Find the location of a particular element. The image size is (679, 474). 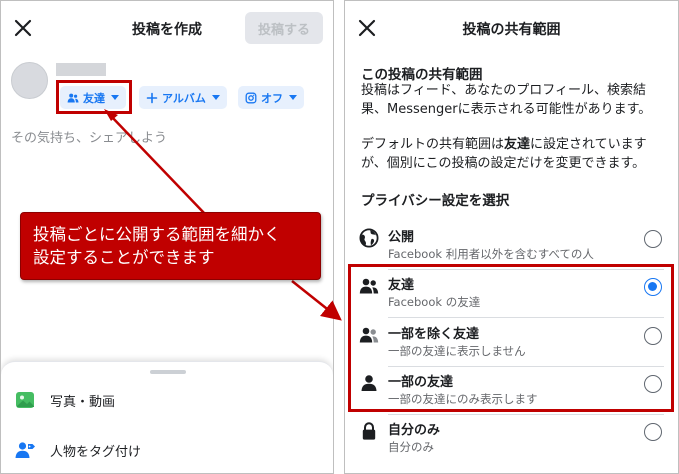

explanation-callout: 投稿ごとに公開する範囲を細かく 設定することができます is located at coordinates (170, 246).